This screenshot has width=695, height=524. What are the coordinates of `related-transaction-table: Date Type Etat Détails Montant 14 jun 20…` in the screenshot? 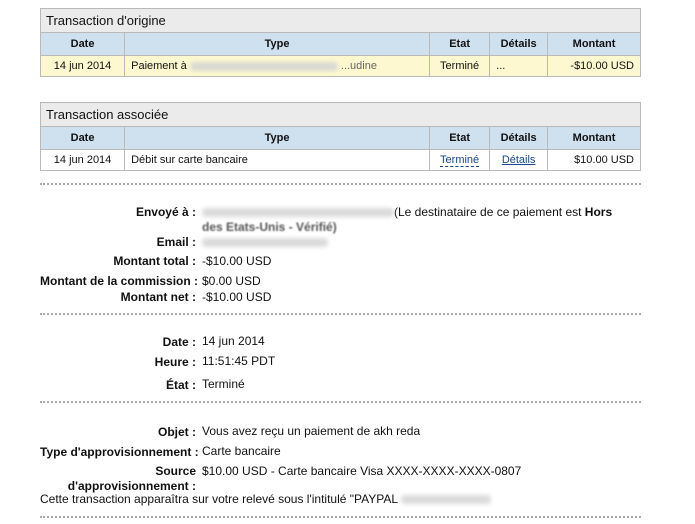 It's located at (340, 148).